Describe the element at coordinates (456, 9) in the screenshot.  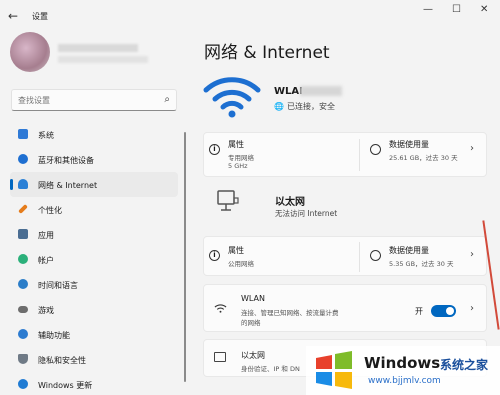
I see `maximize-button: ☐` at that location.